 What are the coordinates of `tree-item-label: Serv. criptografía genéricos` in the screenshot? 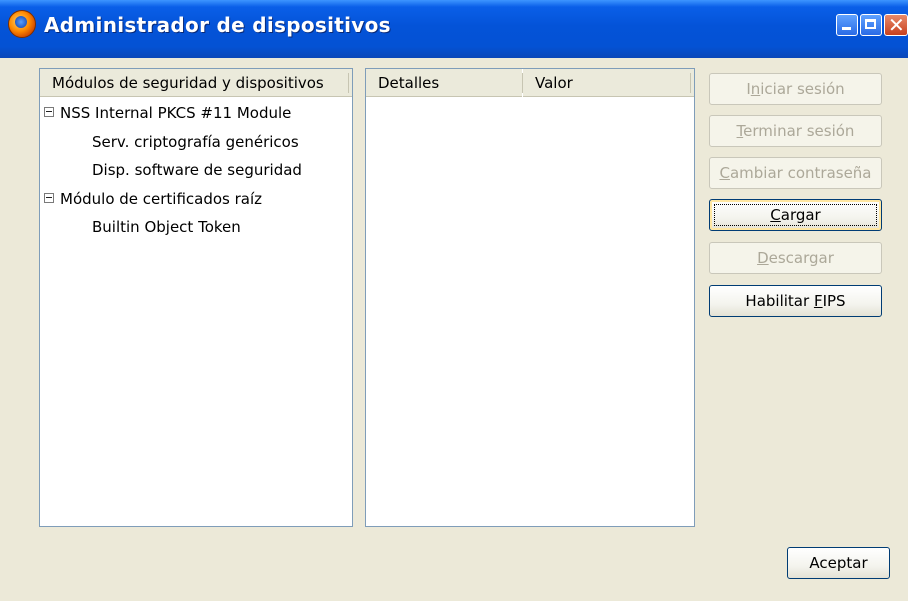 It's located at (195, 142).